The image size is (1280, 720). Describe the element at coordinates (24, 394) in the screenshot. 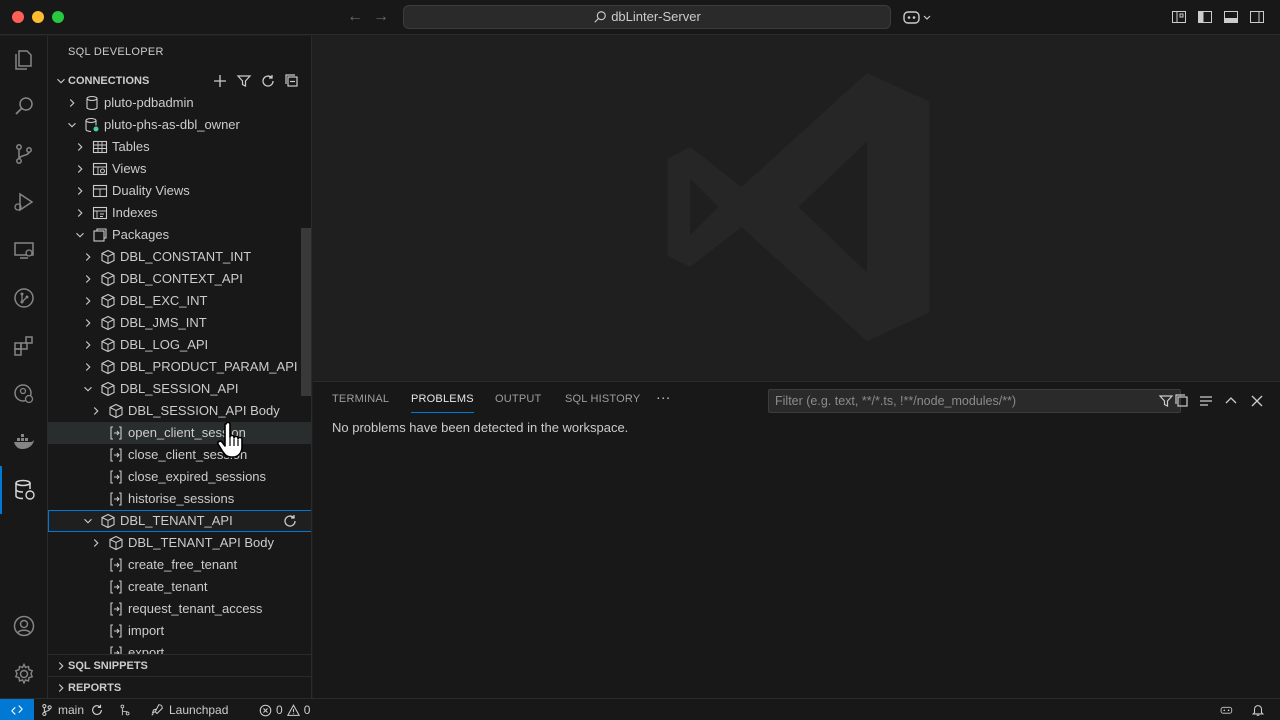

I see `accounts-sync-icon` at that location.